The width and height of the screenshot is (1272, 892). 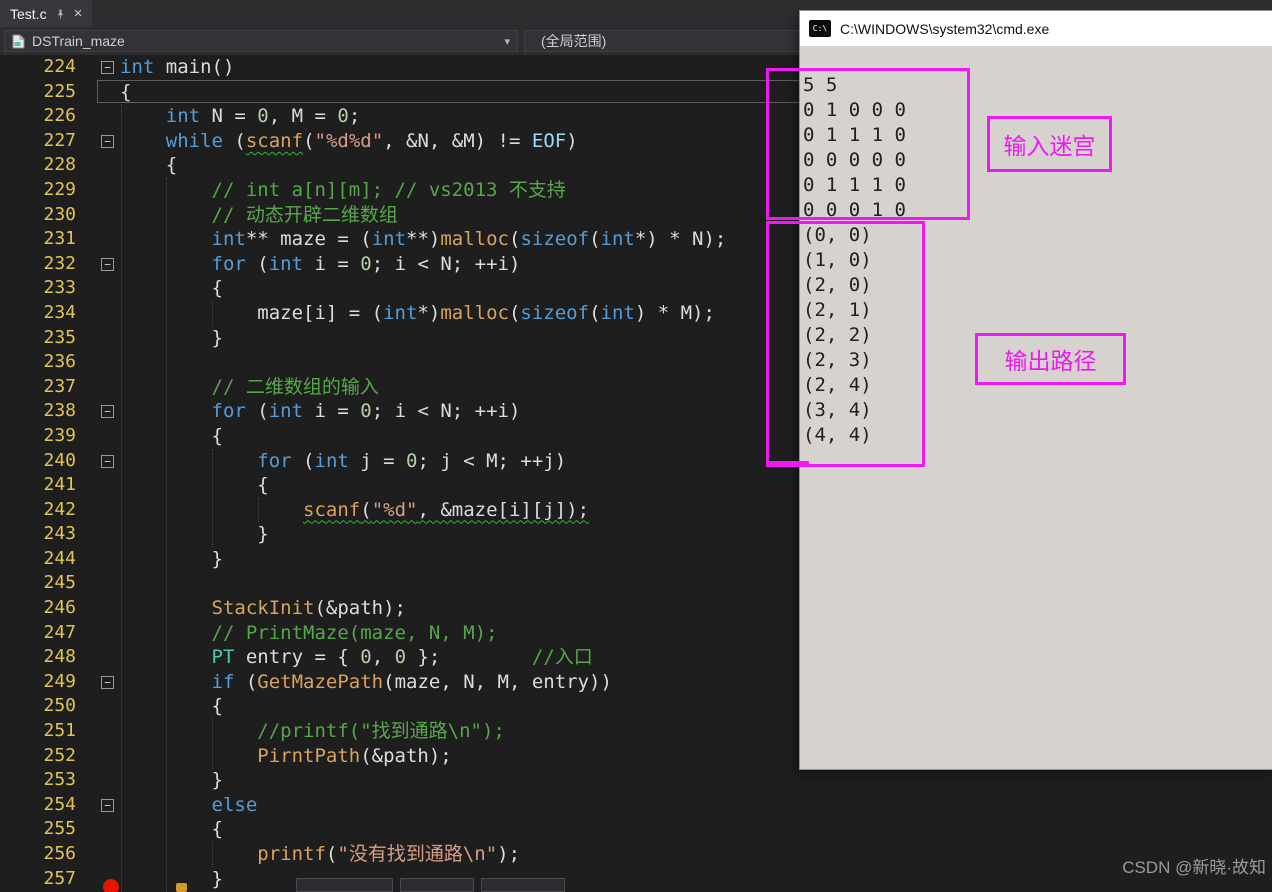 What do you see at coordinates (837, 360) in the screenshot?
I see `console-line: (2, 3)` at bounding box center [837, 360].